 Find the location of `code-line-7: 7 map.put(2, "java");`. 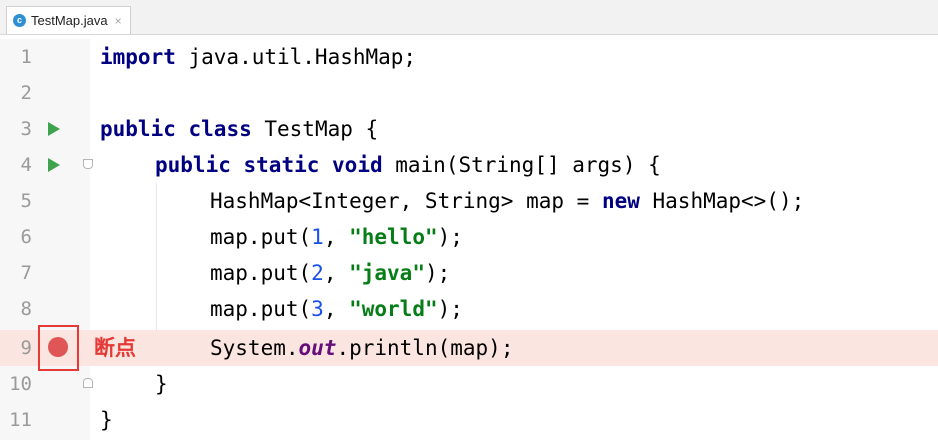

code-line-7: 7 map.put(2, "java"); is located at coordinates (469, 273).